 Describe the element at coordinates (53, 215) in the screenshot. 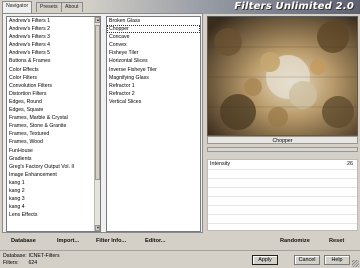

I see `category-item: Lens Effects` at that location.